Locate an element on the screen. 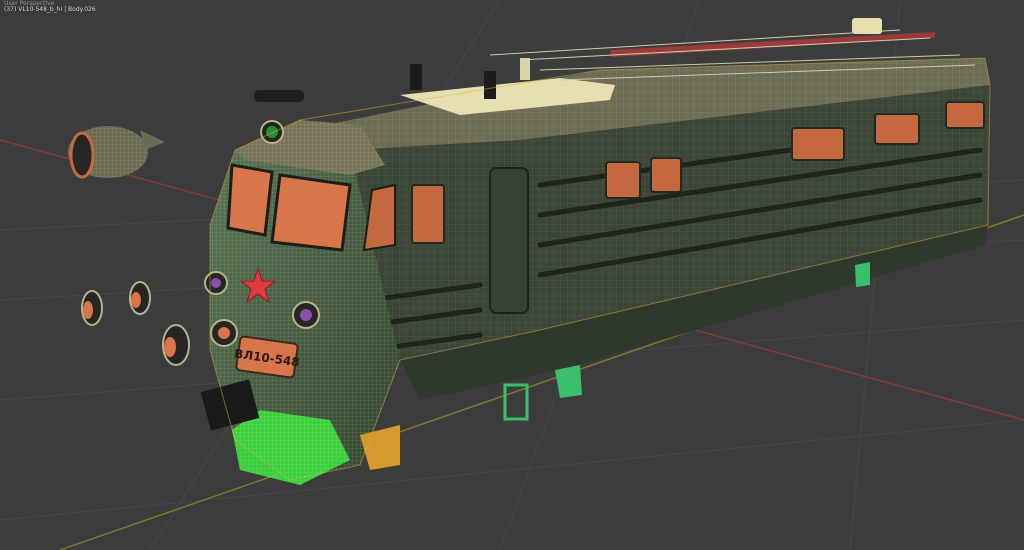  roof-box is located at coordinates (867, 26).